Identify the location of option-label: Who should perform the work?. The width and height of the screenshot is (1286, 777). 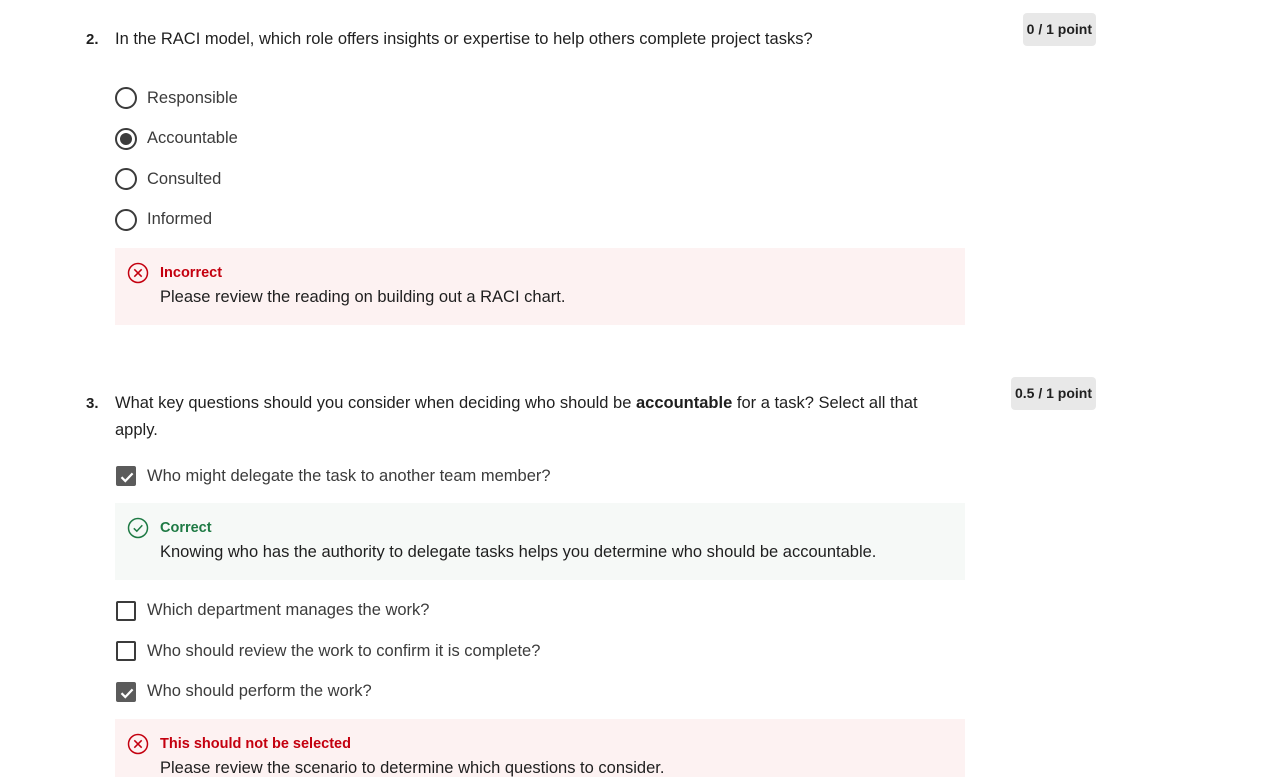
(259, 691).